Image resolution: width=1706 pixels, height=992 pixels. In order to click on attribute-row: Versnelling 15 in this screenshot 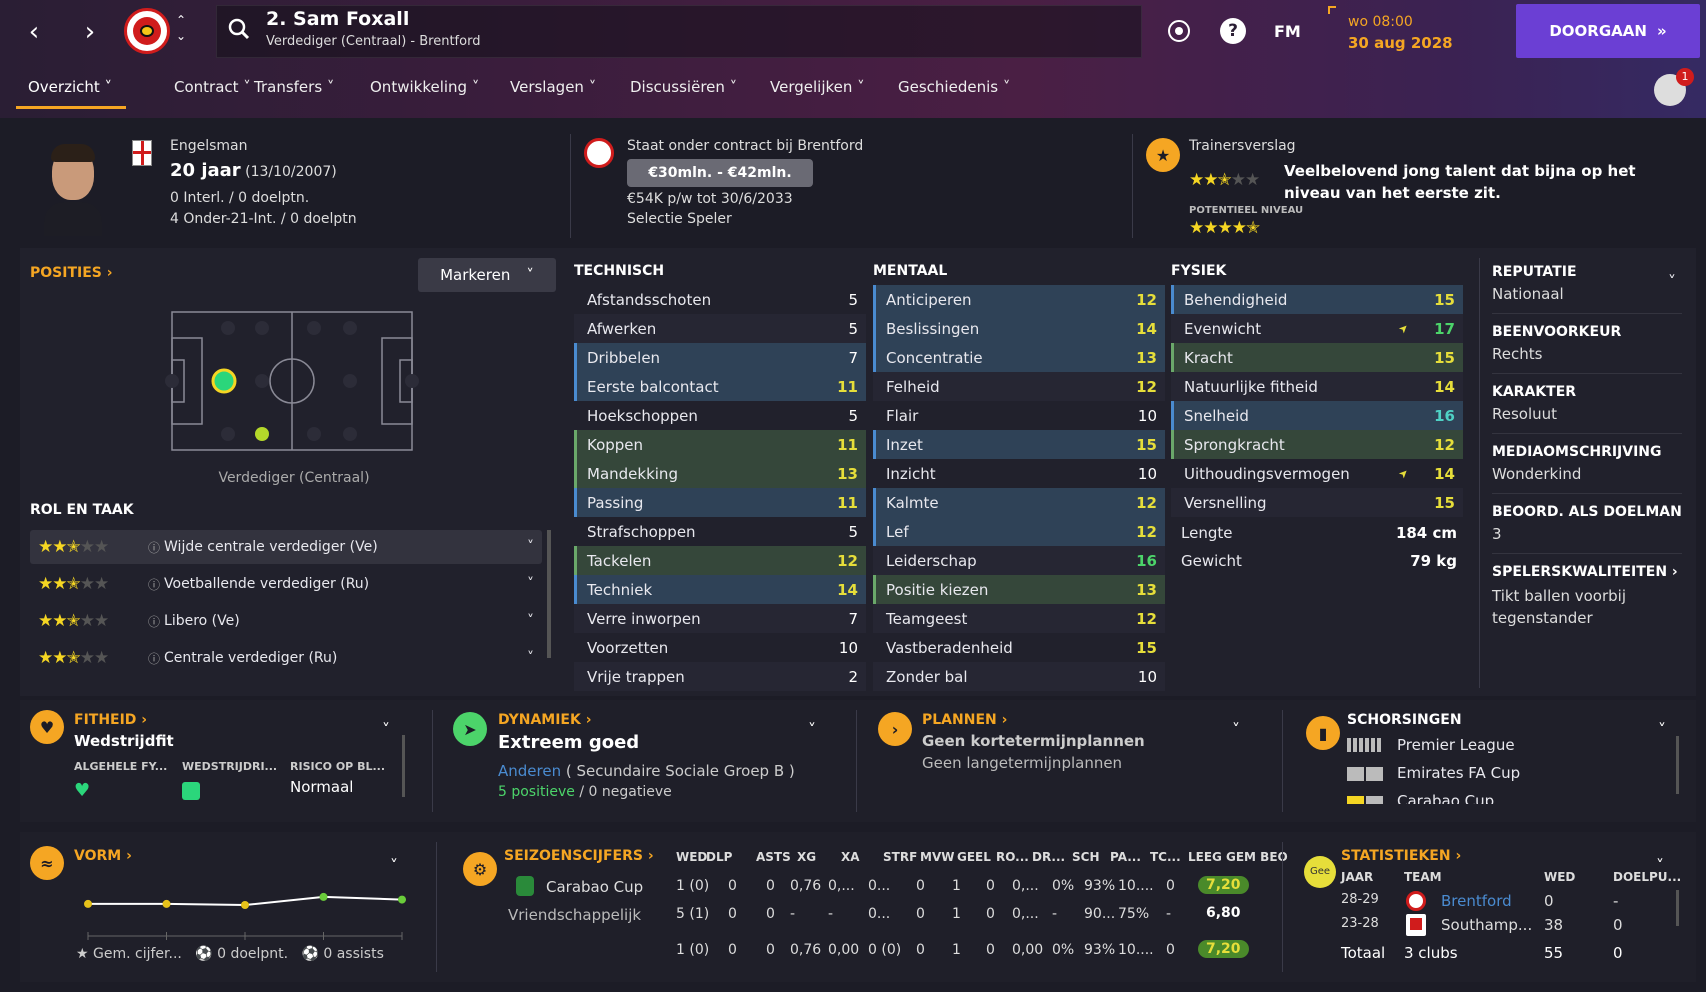, I will do `click(1317, 502)`.